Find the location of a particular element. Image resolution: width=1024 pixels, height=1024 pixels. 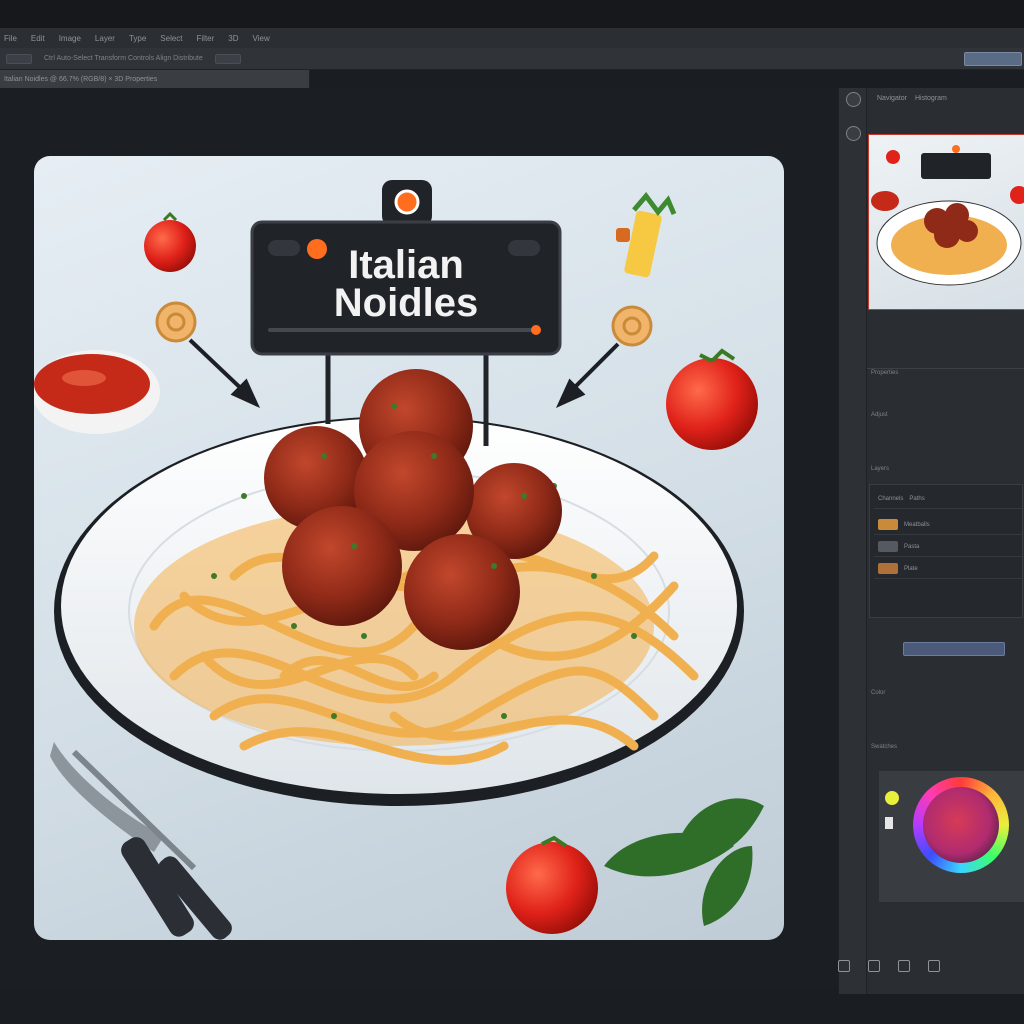

layer-name: Pasta is located at coordinates (912, 546).